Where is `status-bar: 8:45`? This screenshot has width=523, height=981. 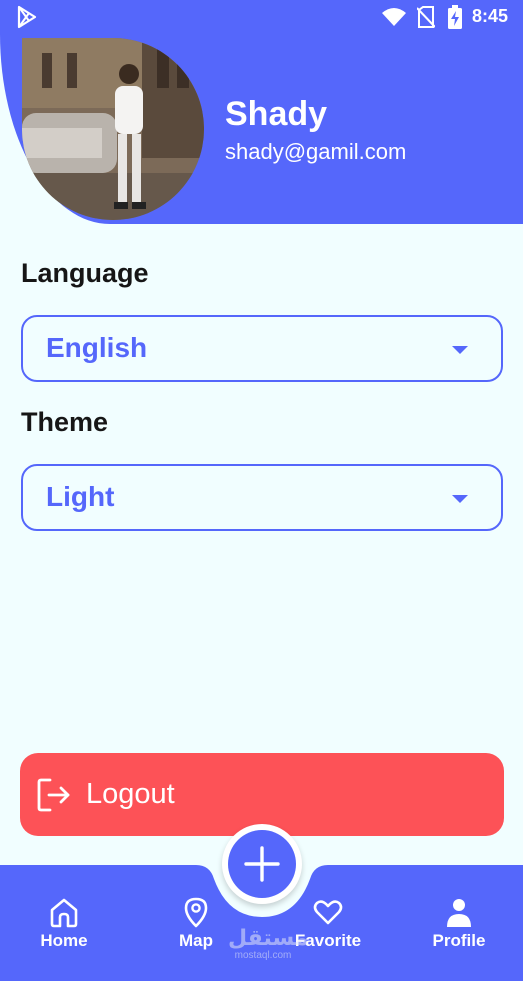 status-bar: 8:45 is located at coordinates (261, 17).